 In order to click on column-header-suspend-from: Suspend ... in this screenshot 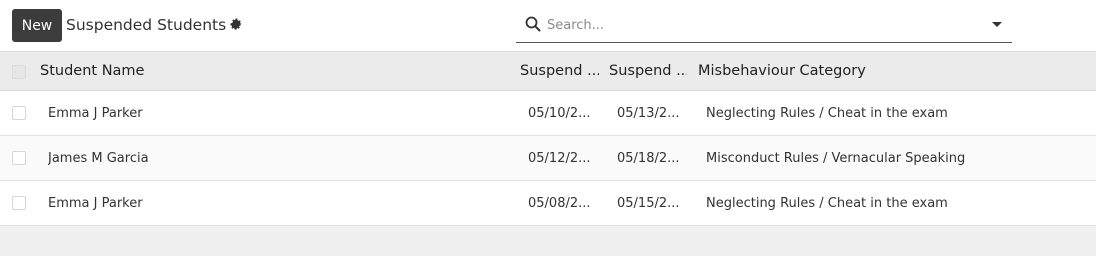, I will do `click(559, 71)`.